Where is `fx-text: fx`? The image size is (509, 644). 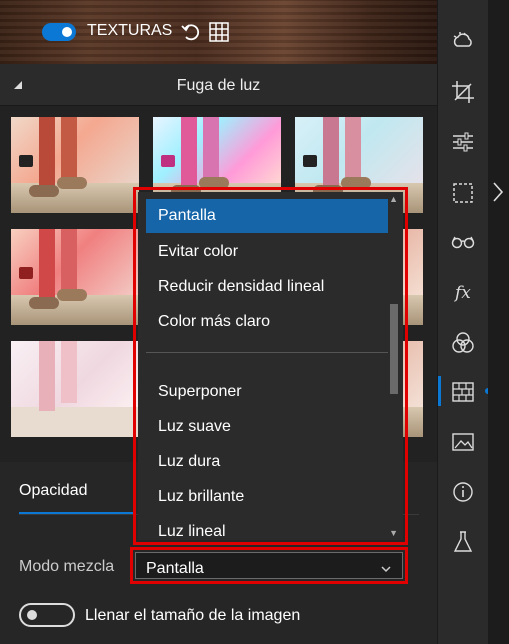
fx-text: fx is located at coordinates (462, 293).